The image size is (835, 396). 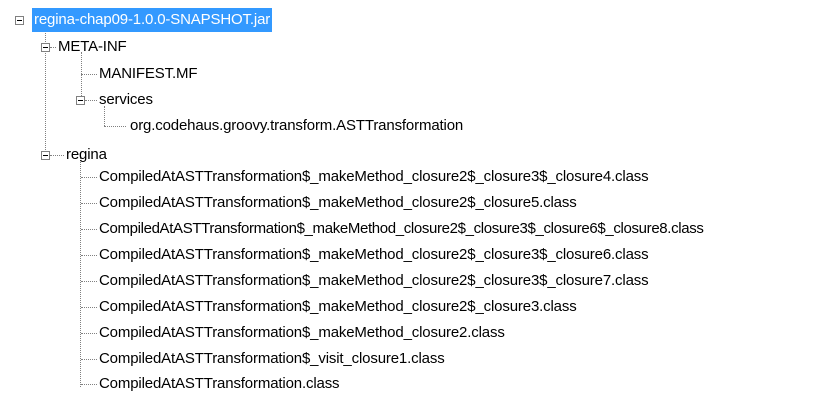 I want to click on tree-node-regina: regina, so click(x=100, y=155).